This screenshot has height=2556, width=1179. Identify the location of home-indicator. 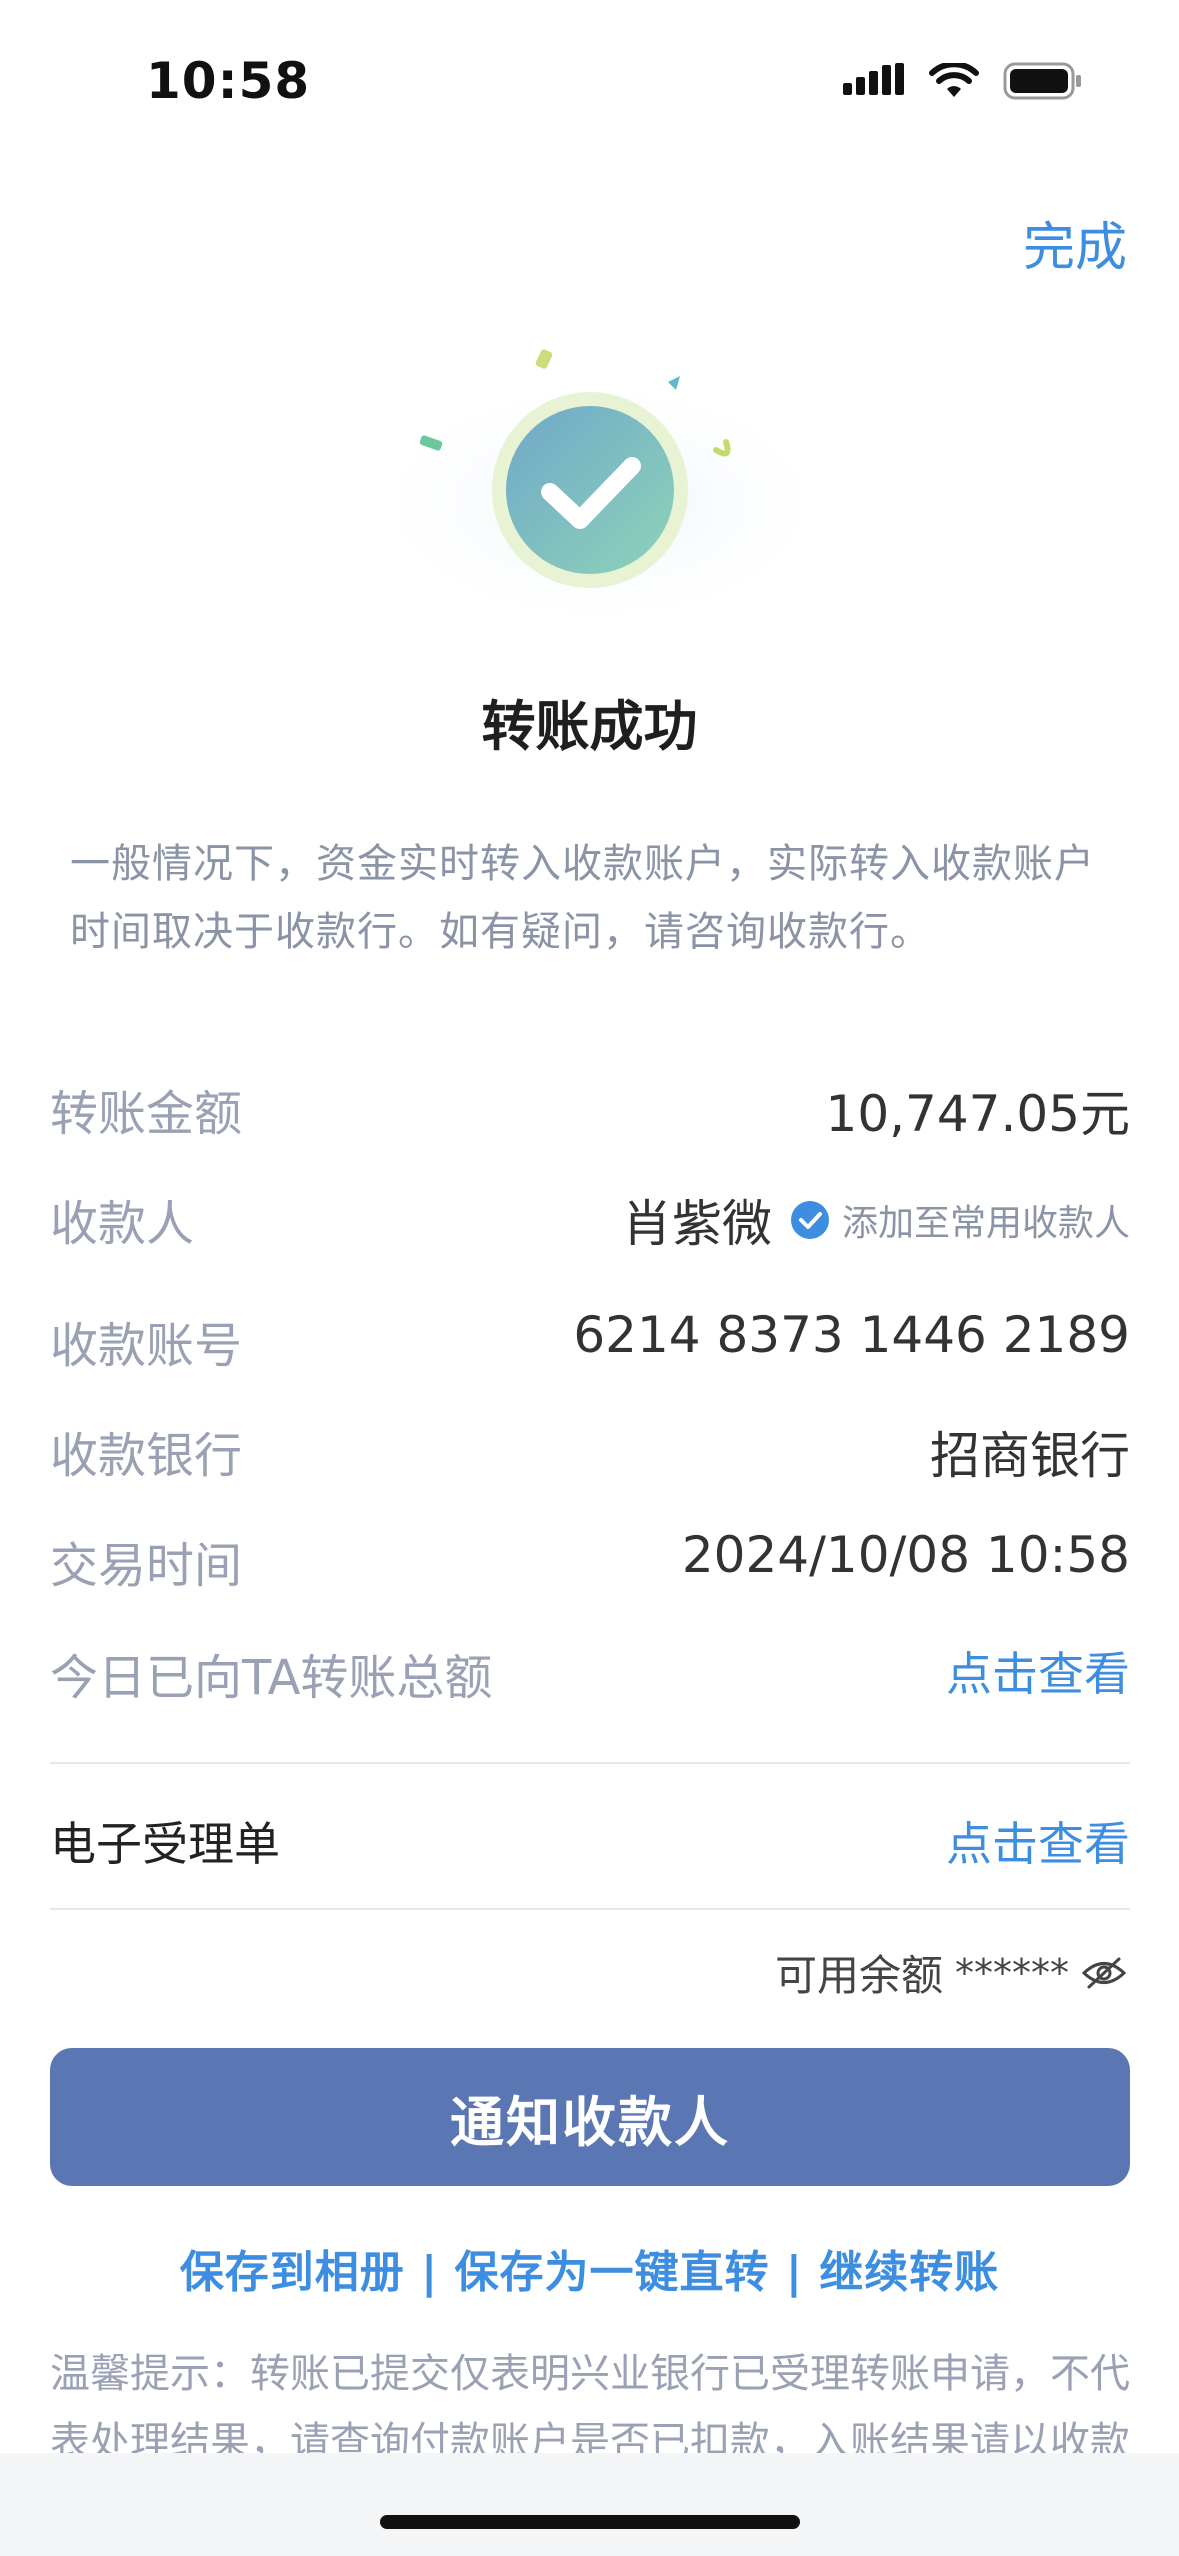
(590, 2522).